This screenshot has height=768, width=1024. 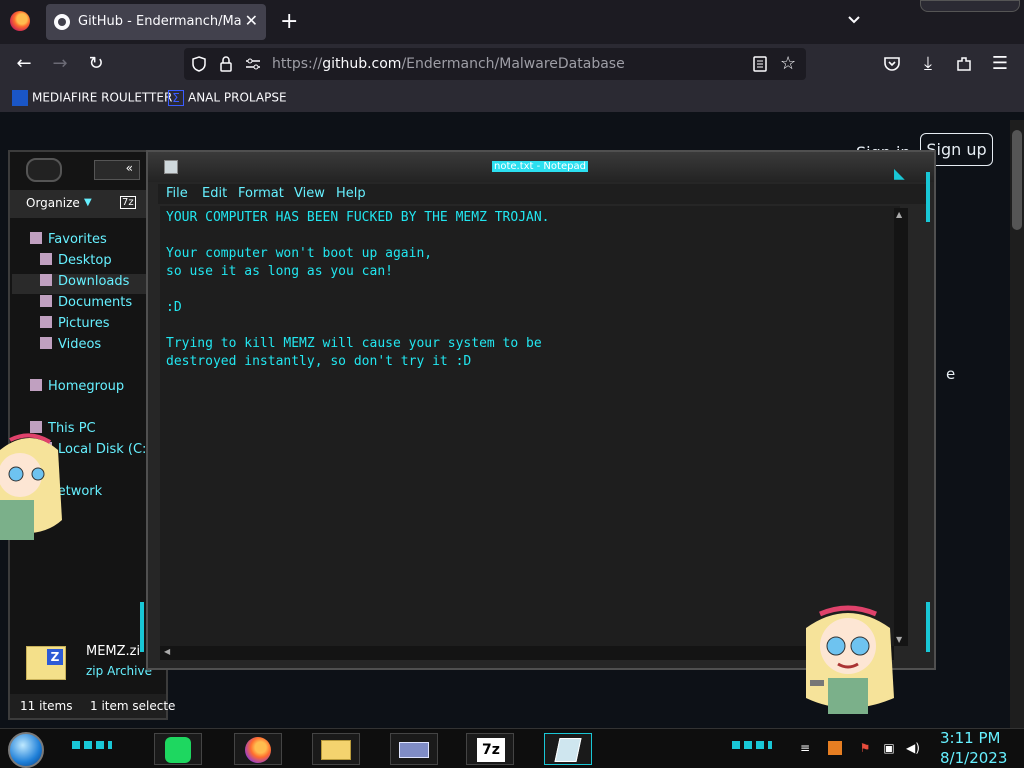 What do you see at coordinates (160, 21) in the screenshot?
I see `tab-title: GitHub - Endermanch/Malware` at bounding box center [160, 21].